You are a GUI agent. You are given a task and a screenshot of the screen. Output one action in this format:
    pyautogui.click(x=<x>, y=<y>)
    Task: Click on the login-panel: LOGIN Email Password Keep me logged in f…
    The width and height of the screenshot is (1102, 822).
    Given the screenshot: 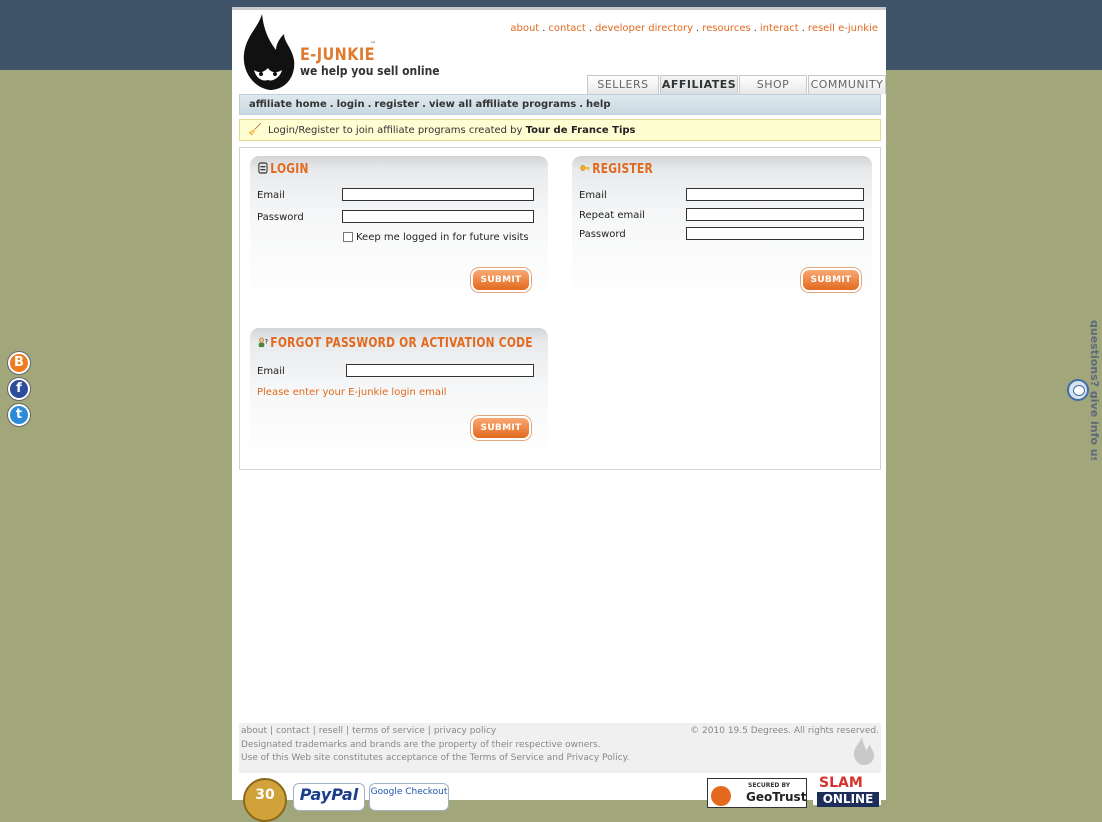 What is the action you would take?
    pyautogui.click(x=399, y=231)
    